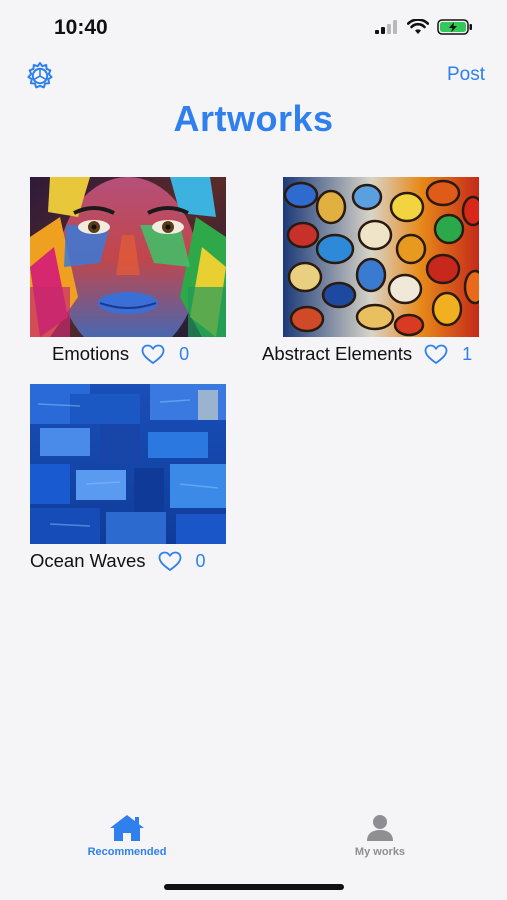  I want to click on tab-recommended: Recommended, so click(127, 836).